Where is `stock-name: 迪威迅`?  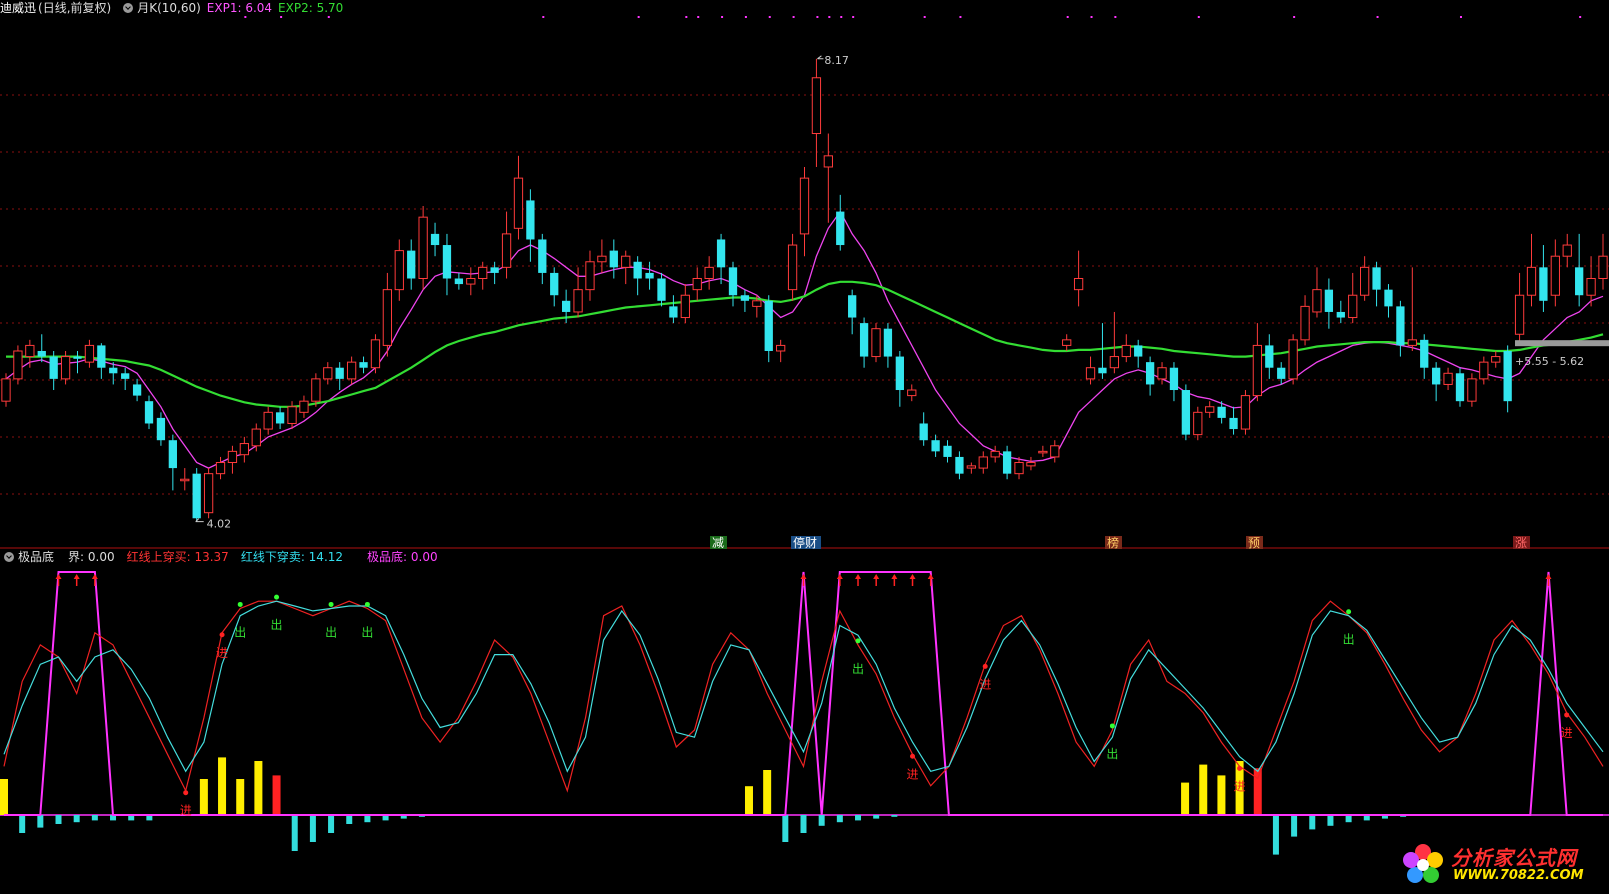 stock-name: 迪威迅 is located at coordinates (18, 8).